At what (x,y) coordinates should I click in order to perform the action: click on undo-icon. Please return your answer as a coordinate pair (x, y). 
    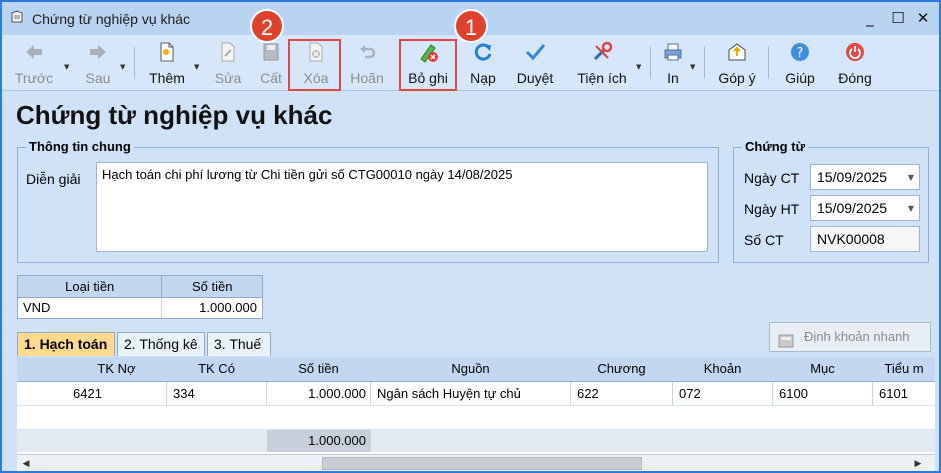
    Looking at the image, I should click on (367, 53).